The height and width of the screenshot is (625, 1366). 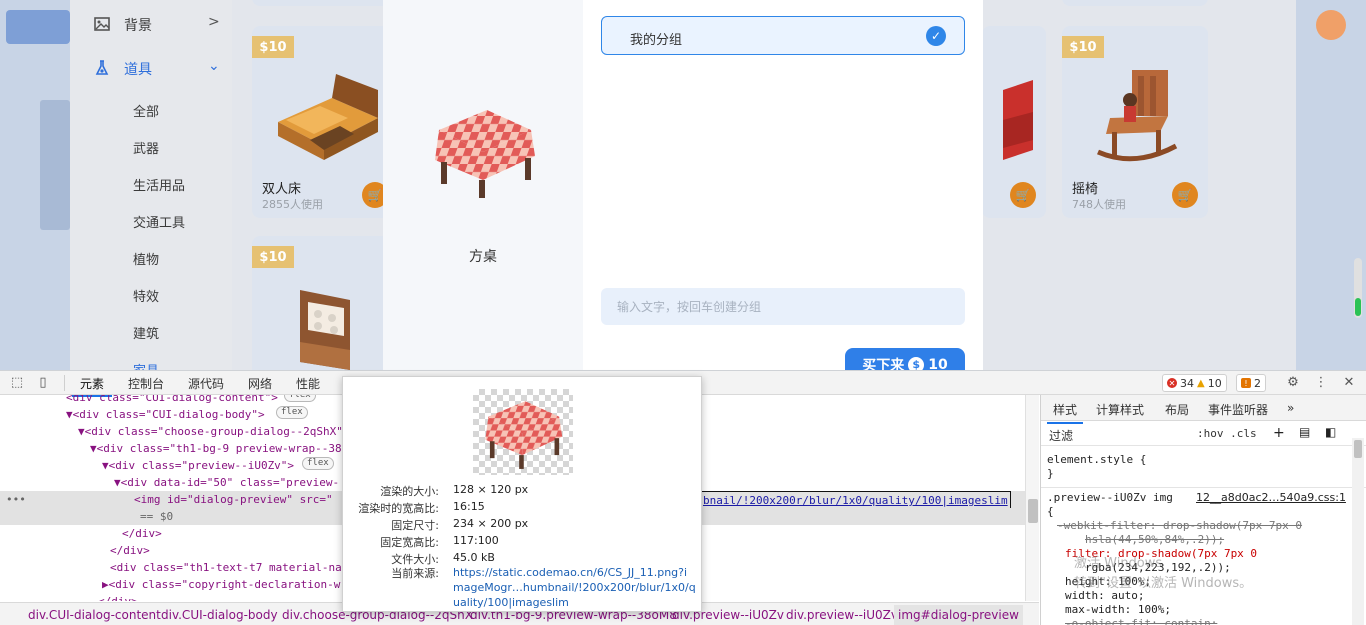 What do you see at coordinates (94, 615) in the screenshot?
I see `breadcrumb-item: div.CUI-dialog-content` at bounding box center [94, 615].